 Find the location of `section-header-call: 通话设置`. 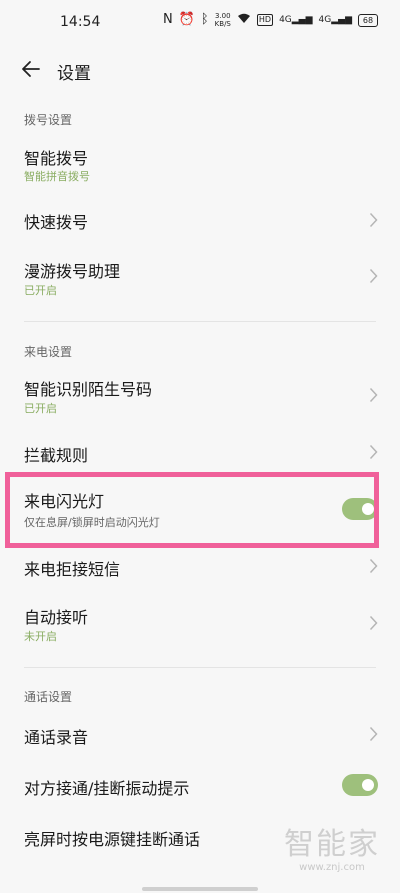

section-header-call: 通话设置 is located at coordinates (48, 697).